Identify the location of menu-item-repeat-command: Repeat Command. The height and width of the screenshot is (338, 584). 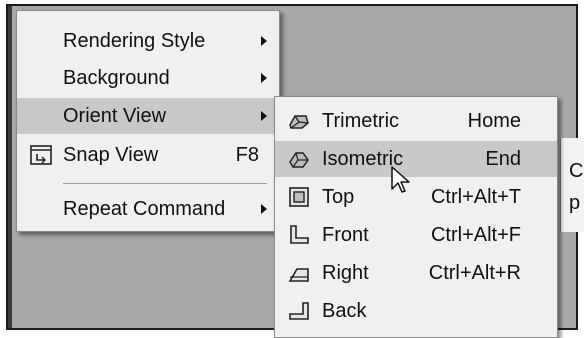
(148, 209).